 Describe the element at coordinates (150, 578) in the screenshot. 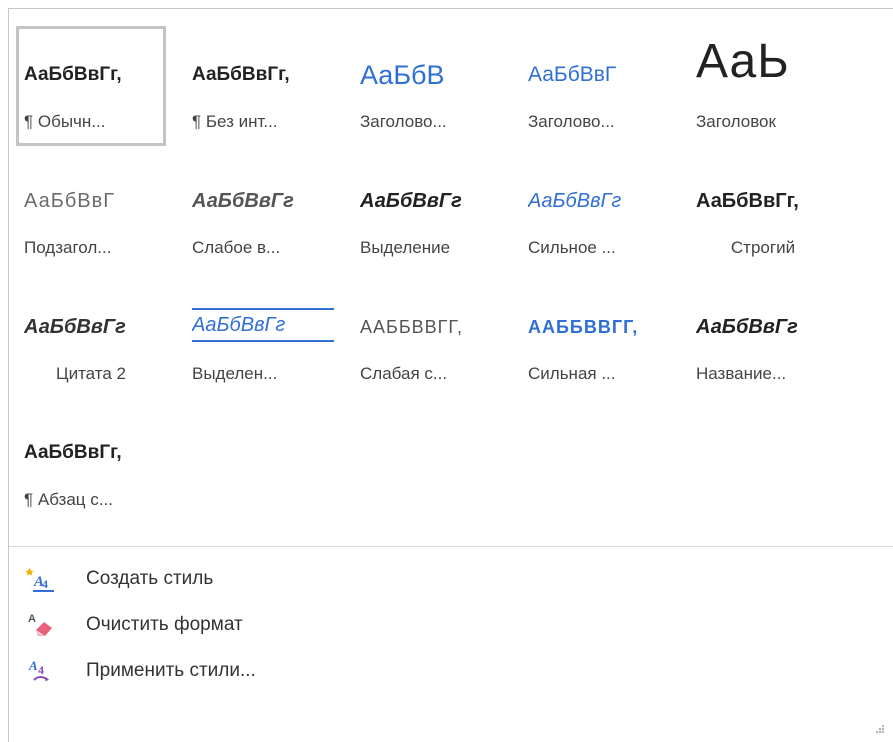

I see `create-style-label: Создать стиль` at that location.